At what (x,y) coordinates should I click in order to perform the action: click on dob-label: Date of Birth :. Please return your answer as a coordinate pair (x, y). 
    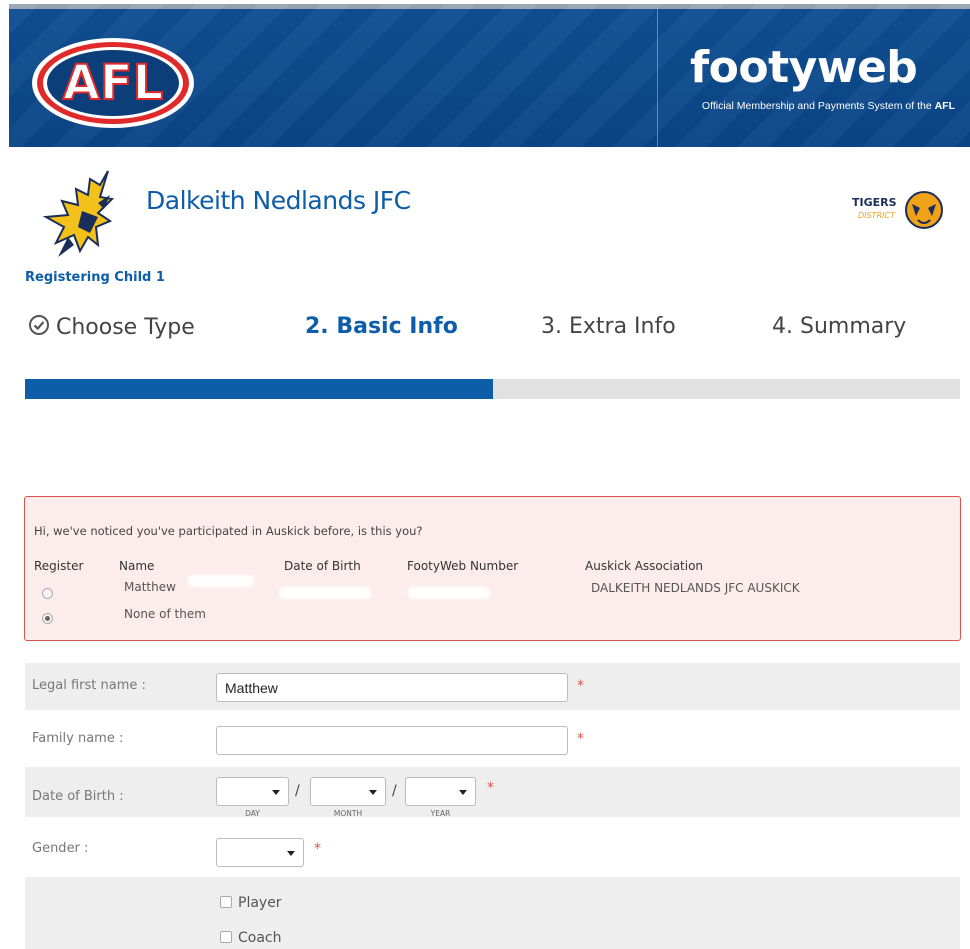
    Looking at the image, I should click on (78, 796).